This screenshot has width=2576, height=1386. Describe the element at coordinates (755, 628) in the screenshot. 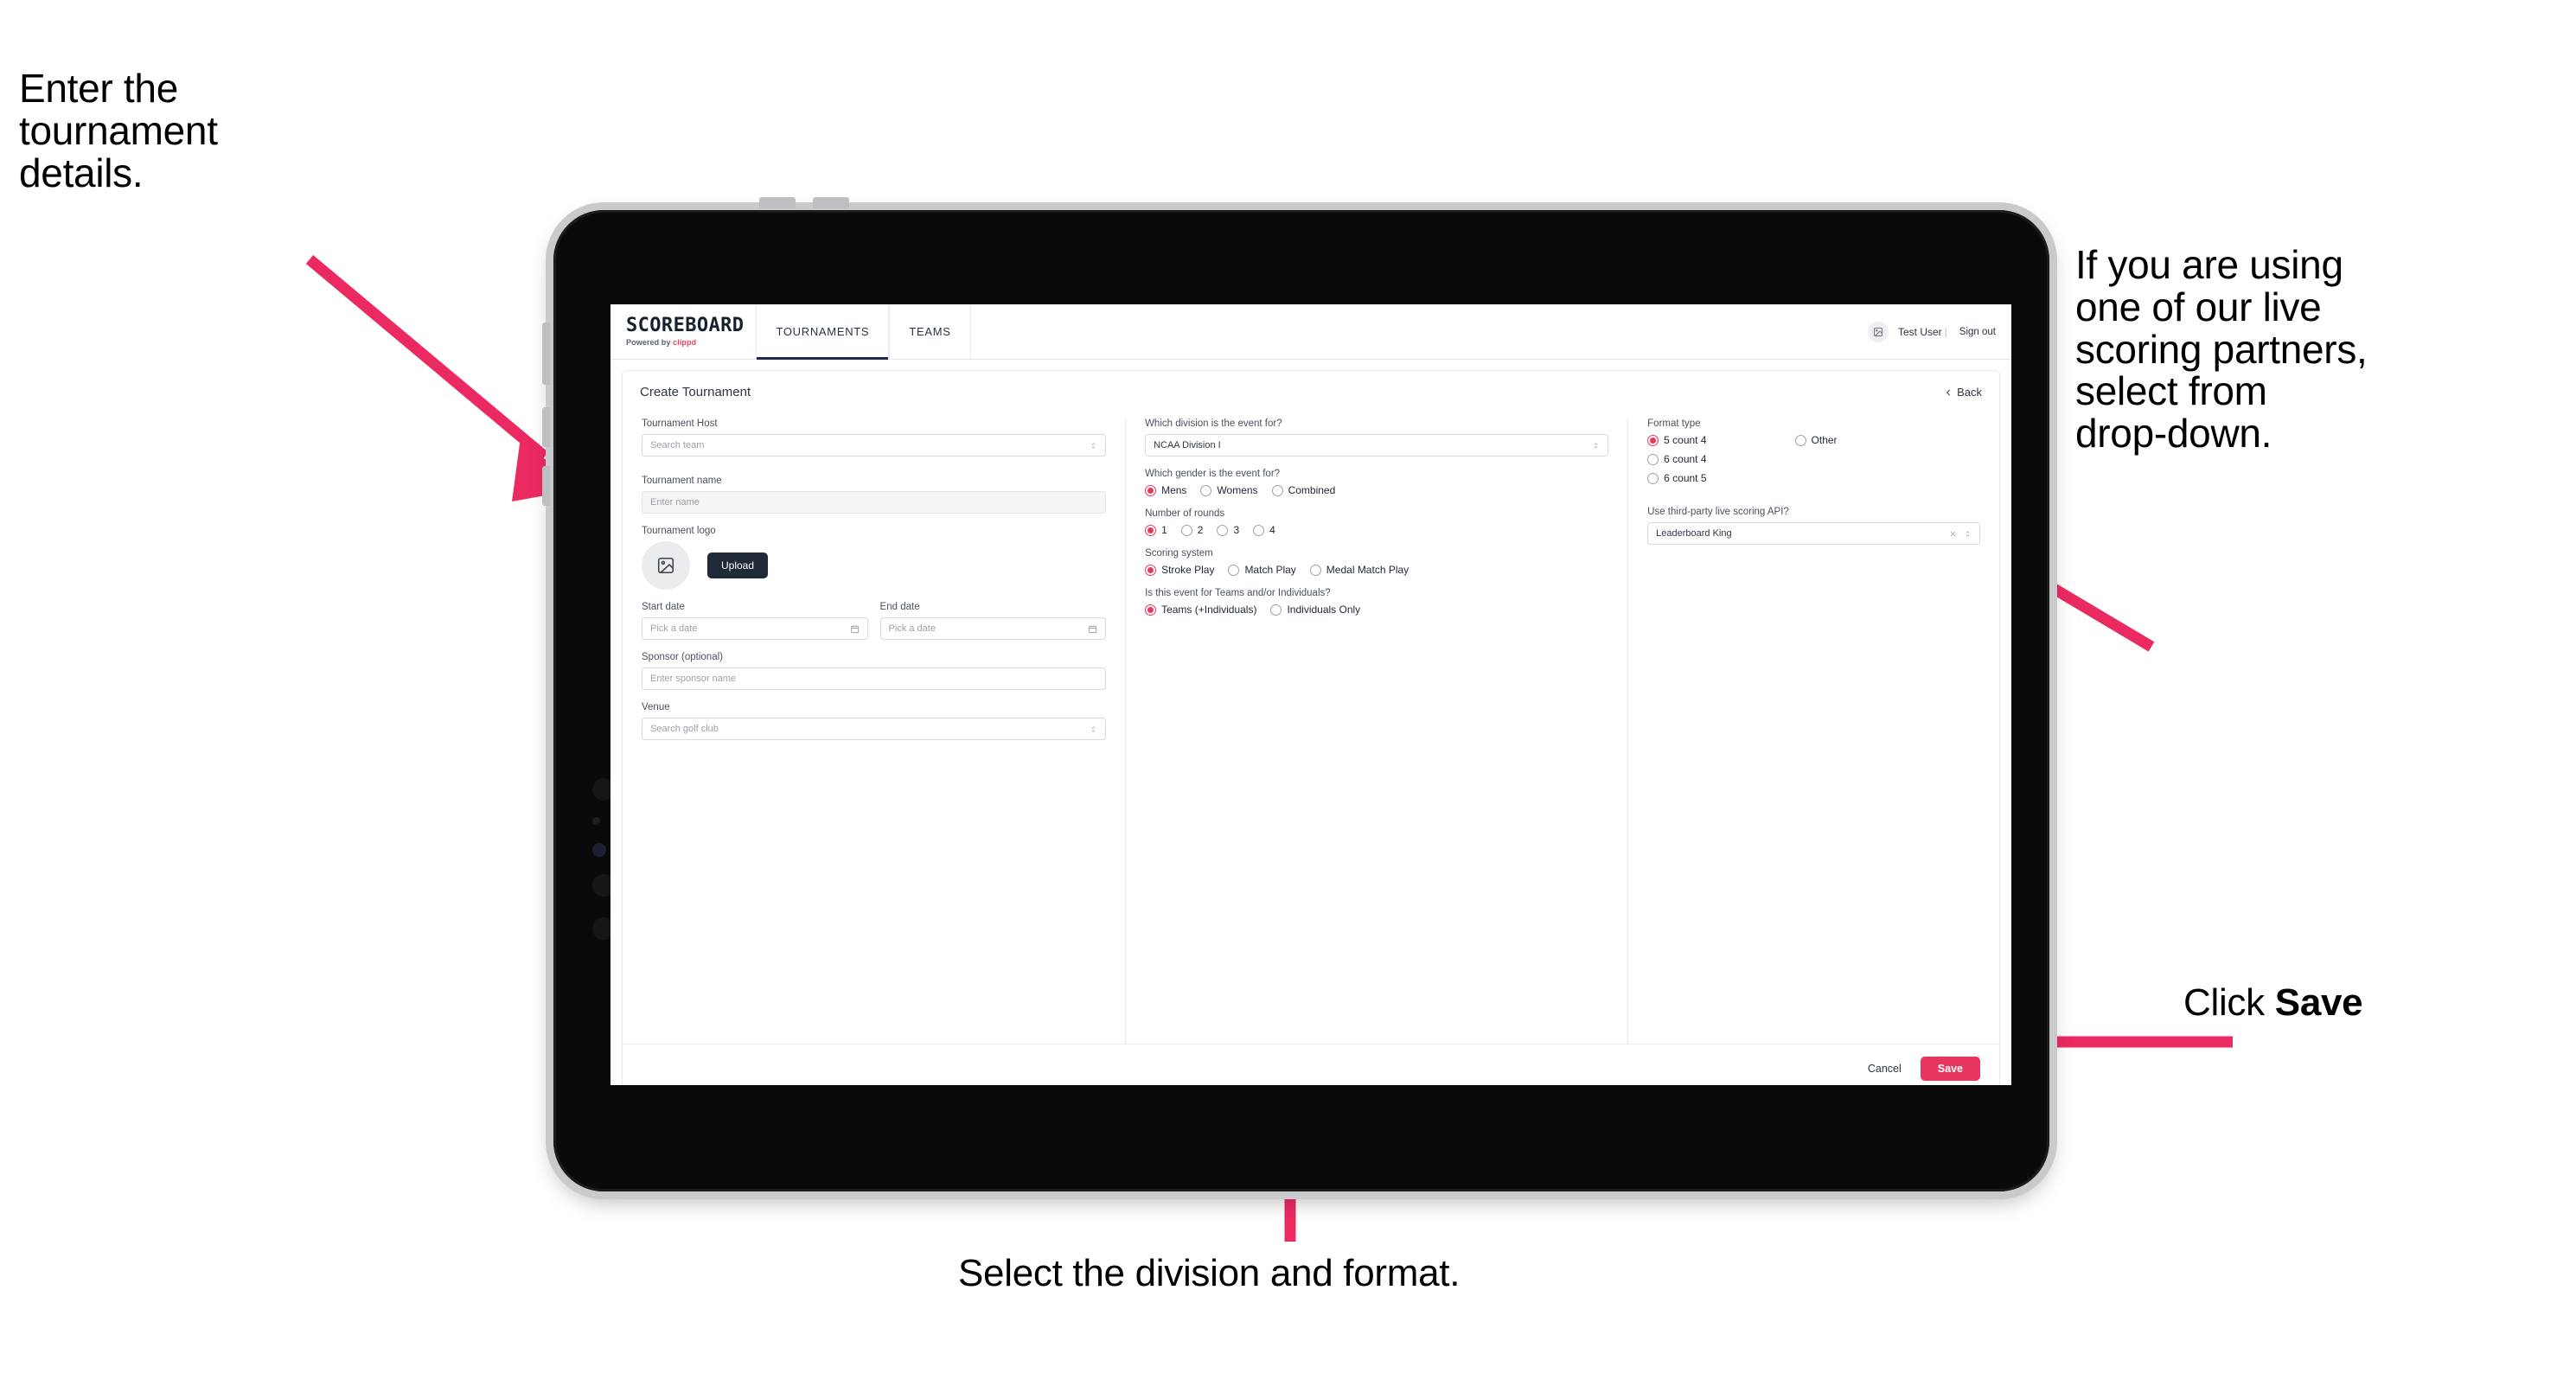

I see `start-date-input: Pick a date` at that location.